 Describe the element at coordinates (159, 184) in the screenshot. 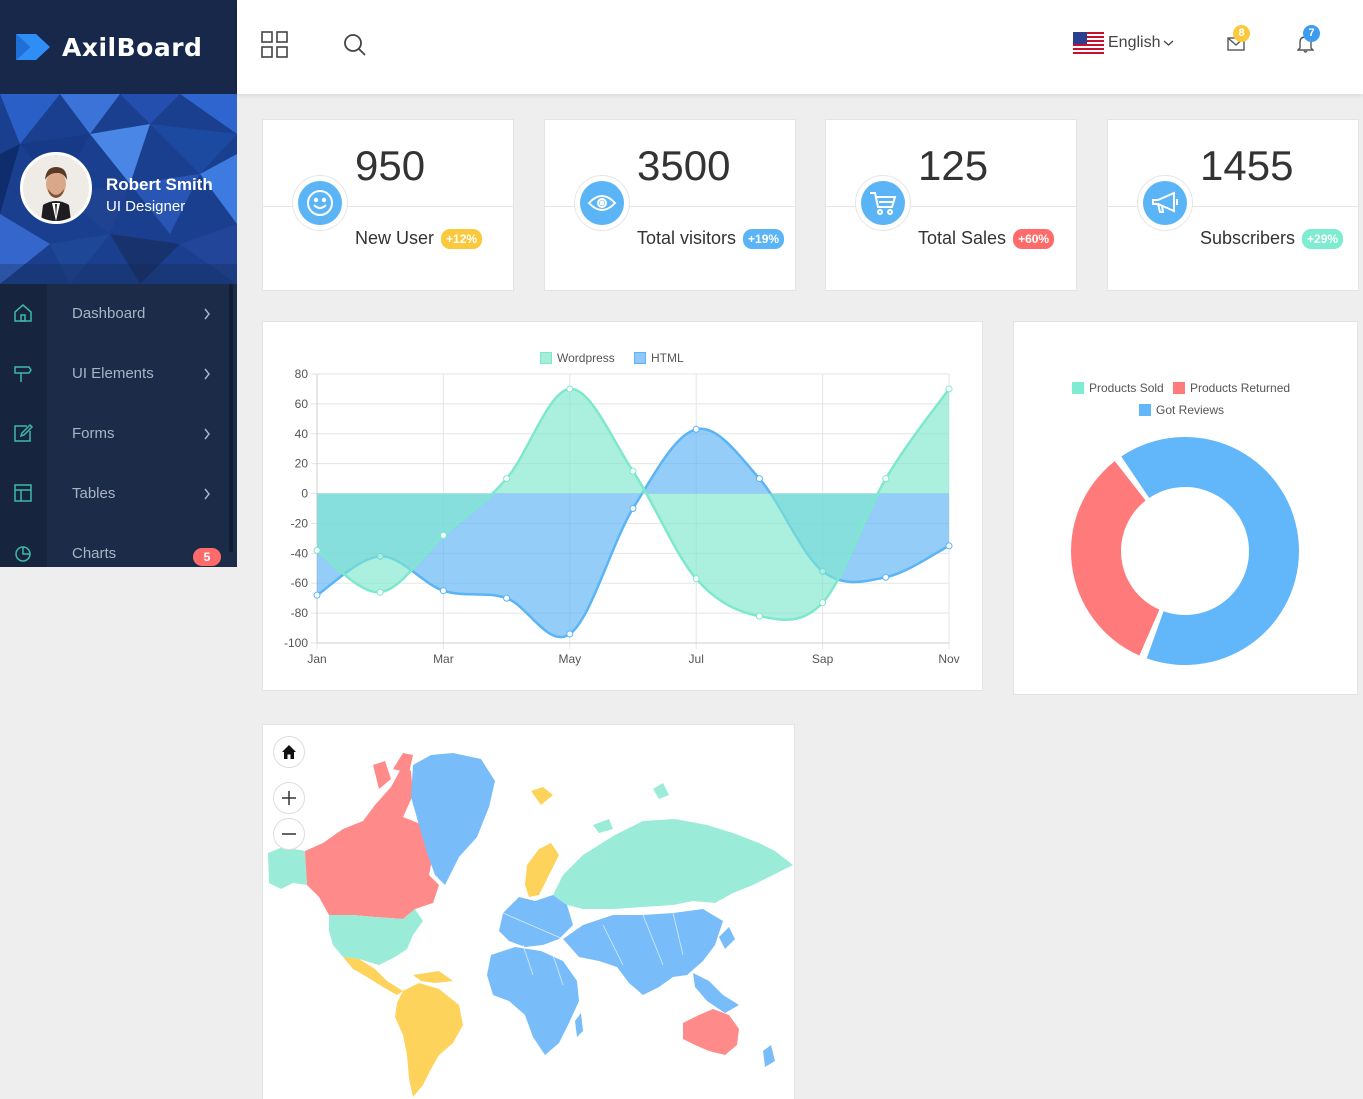

I see `user-name: Robert Smith` at that location.